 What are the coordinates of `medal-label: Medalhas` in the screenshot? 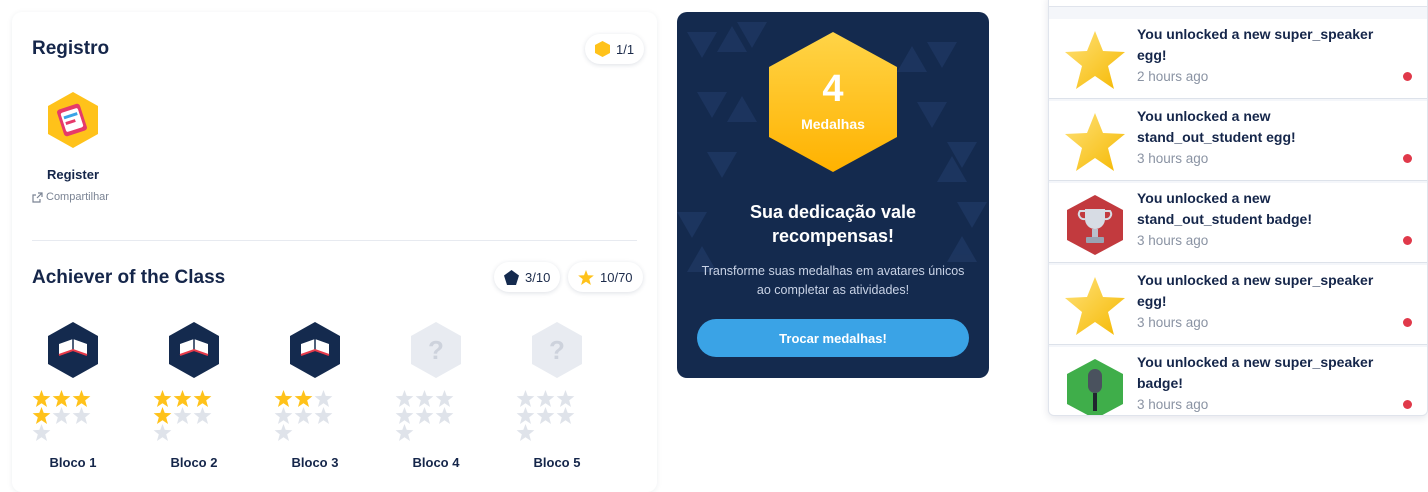 It's located at (833, 124).